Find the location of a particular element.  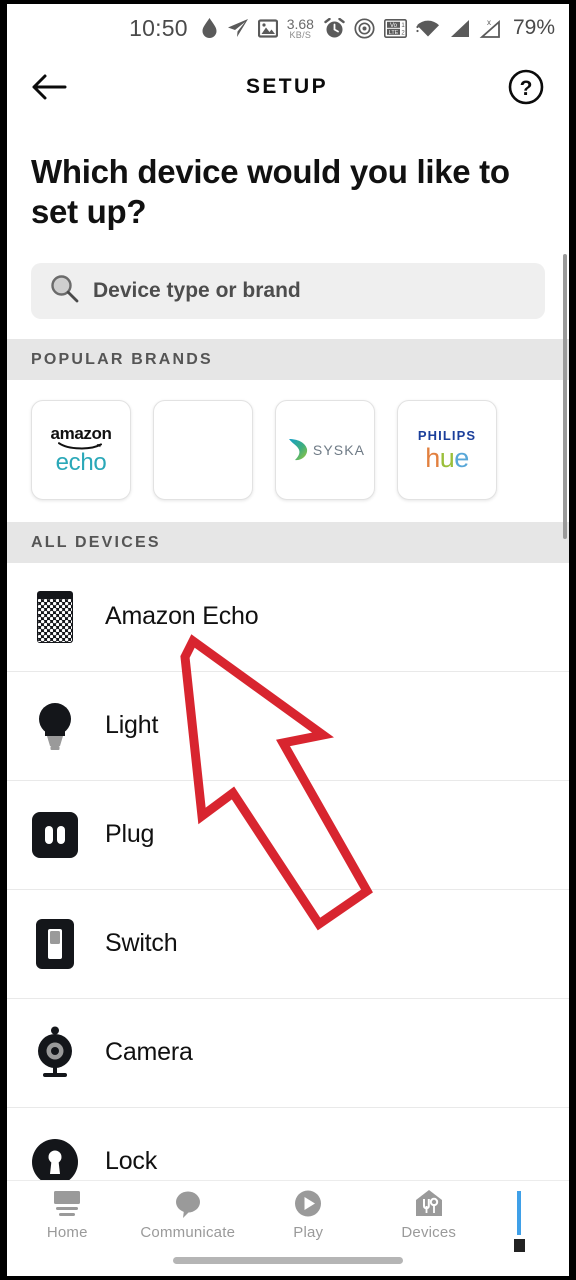

device-row-camera: Camera is located at coordinates (288, 1053).